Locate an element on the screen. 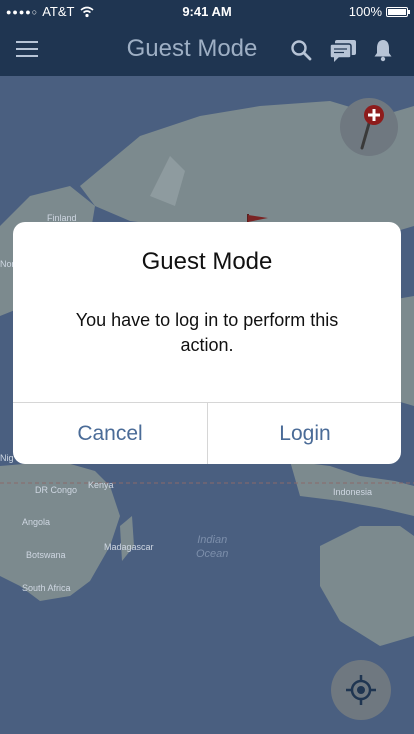 Image resolution: width=414 pixels, height=734 pixels. map-label-kenya: Kenya is located at coordinates (101, 485).